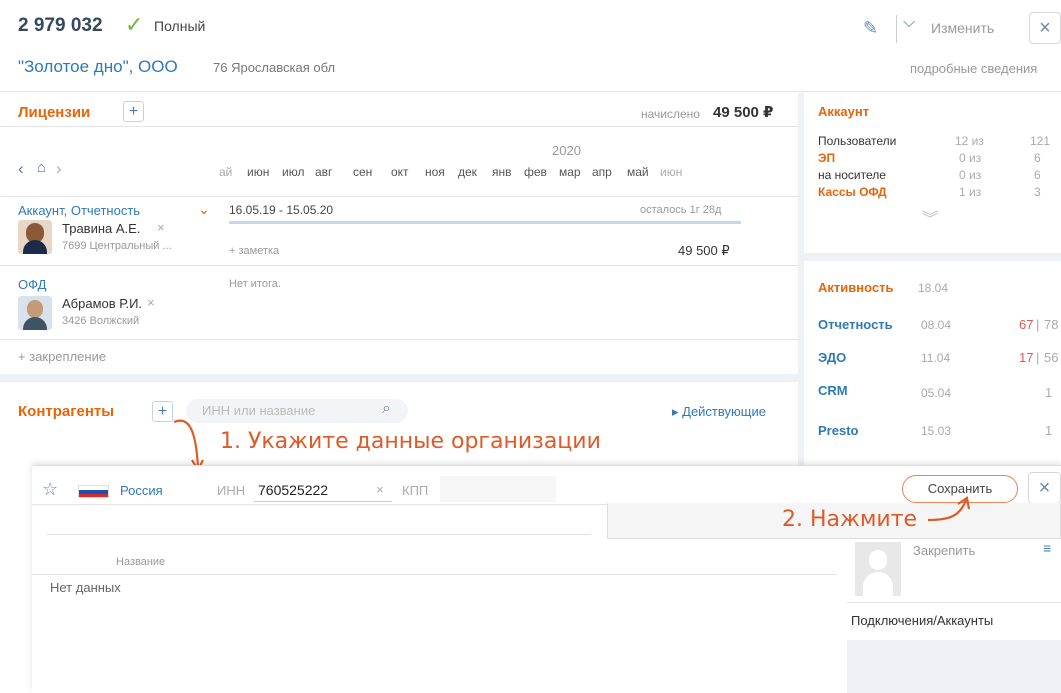  What do you see at coordinates (102, 303) in the screenshot?
I see `person-name: Абрамов Р.И.` at bounding box center [102, 303].